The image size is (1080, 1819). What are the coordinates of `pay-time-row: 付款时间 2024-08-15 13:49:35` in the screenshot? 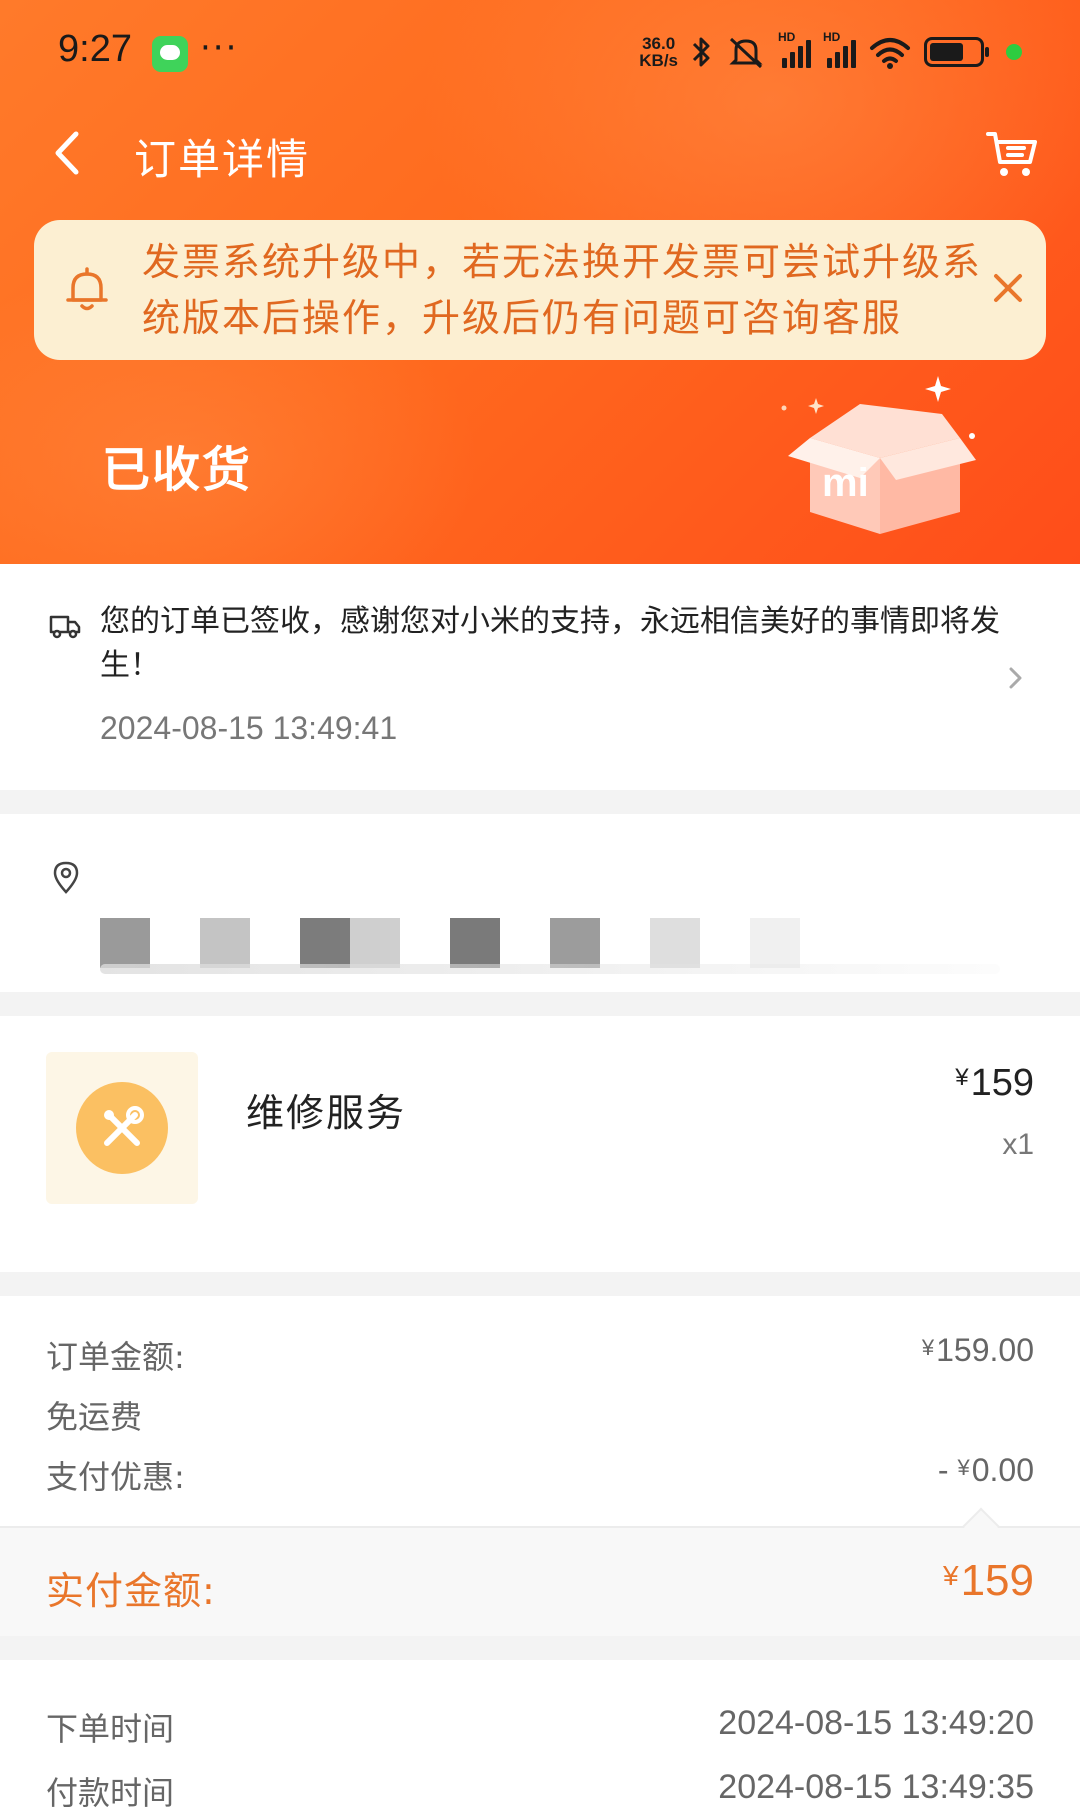 It's located at (540, 1791).